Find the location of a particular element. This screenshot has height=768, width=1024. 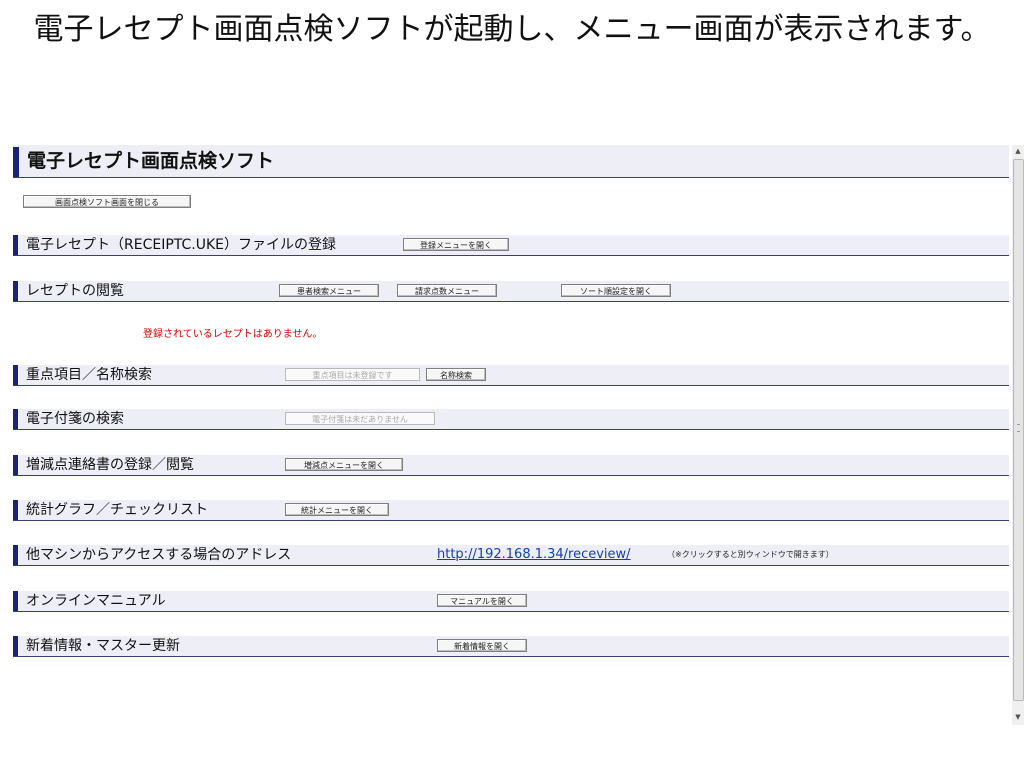

section-stats: 統計グラフ／チェックリスト 統計メニューを開く is located at coordinates (511, 510).